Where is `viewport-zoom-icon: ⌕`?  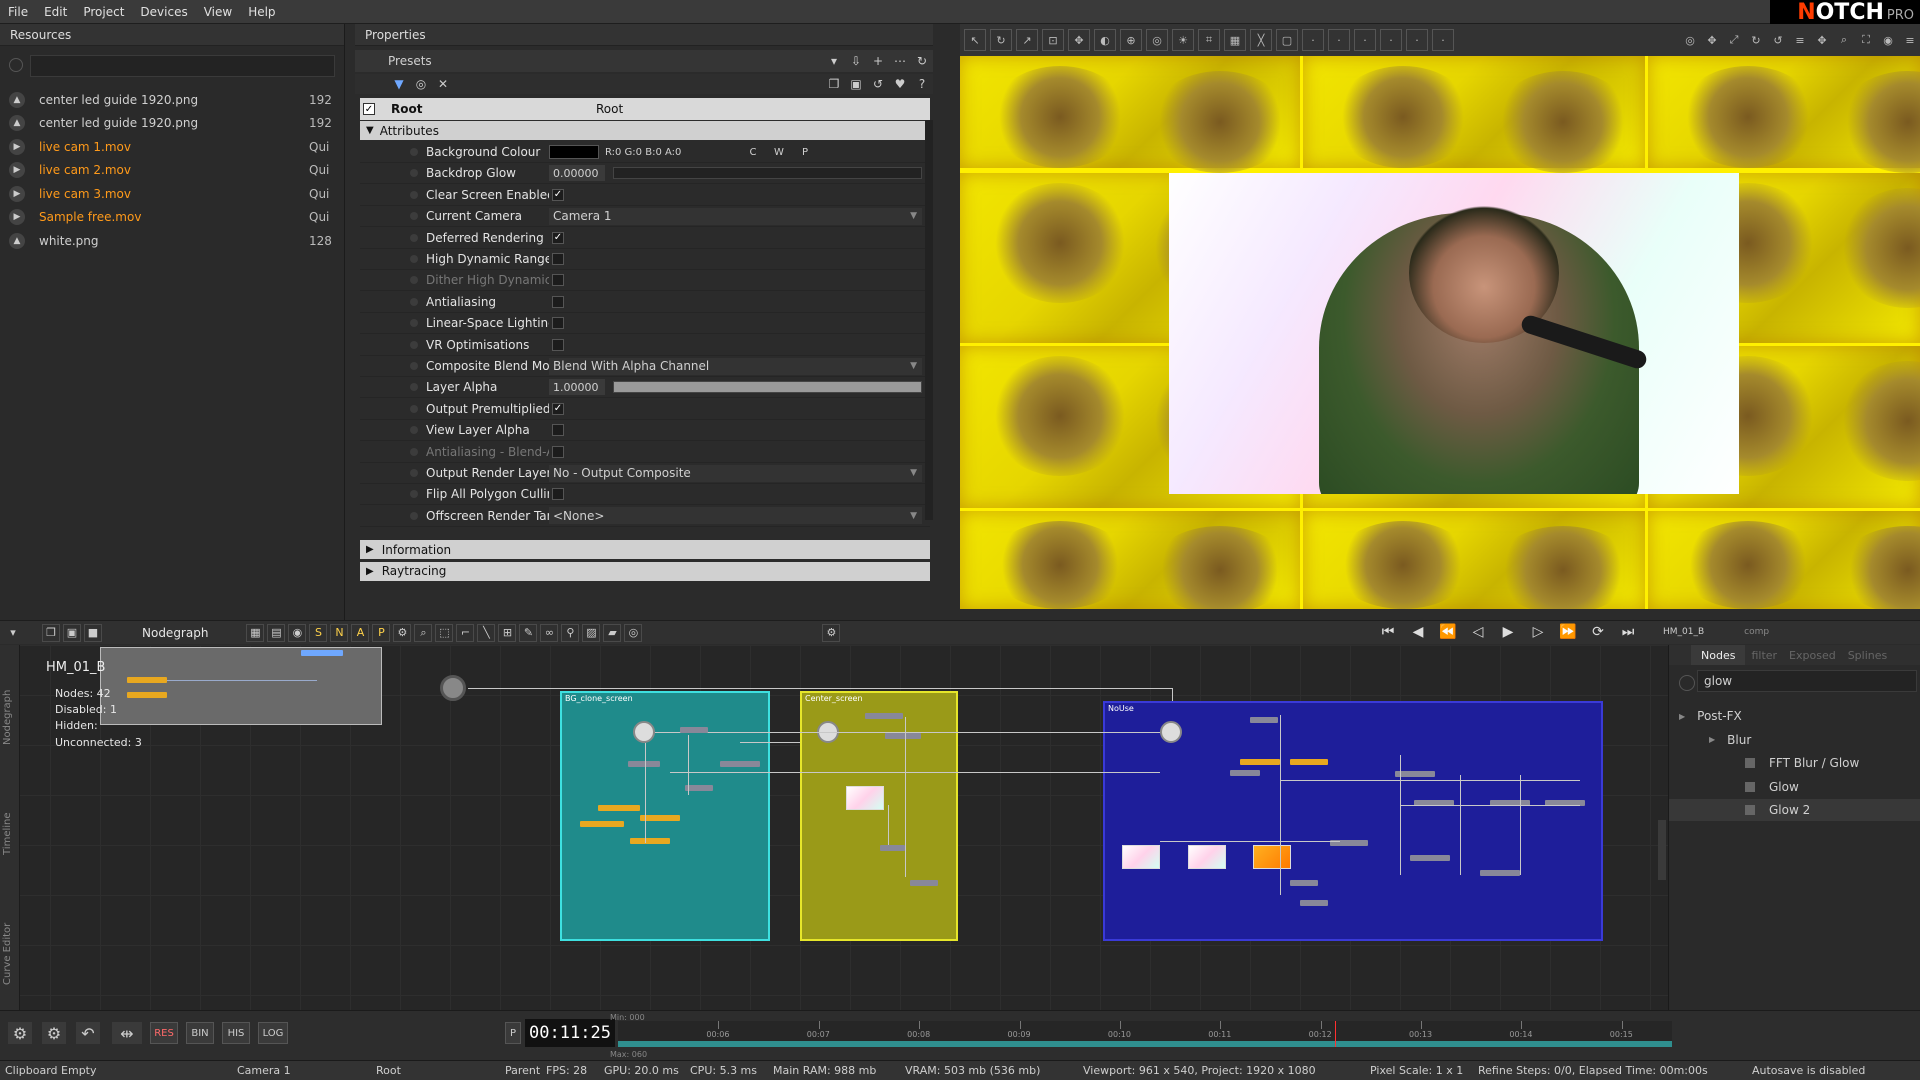 viewport-zoom-icon: ⌕ is located at coordinates (1844, 40).